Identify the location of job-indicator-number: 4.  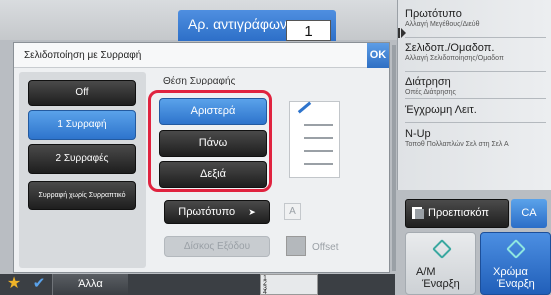
(265, 292).